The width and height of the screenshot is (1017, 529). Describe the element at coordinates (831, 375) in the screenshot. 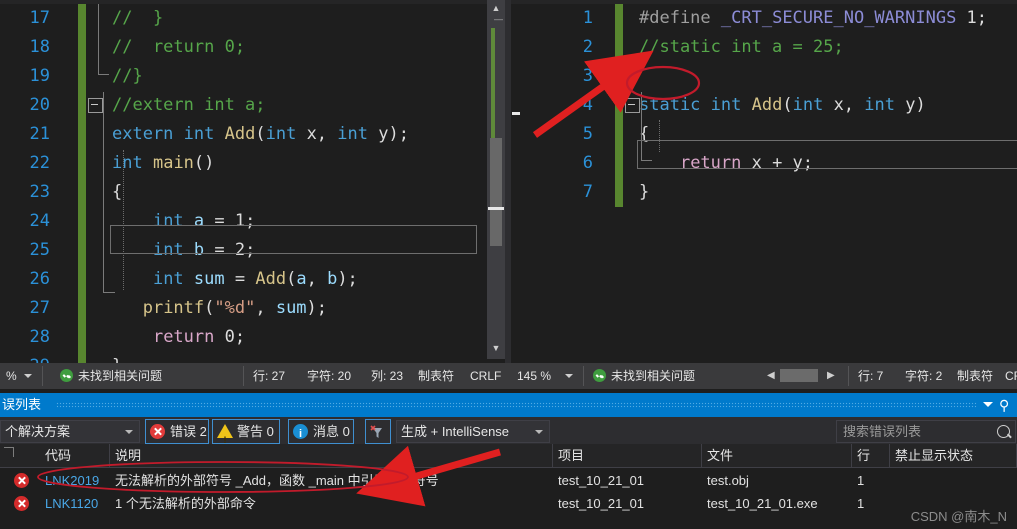

I see `hscroll-right-arrow: ▶` at that location.